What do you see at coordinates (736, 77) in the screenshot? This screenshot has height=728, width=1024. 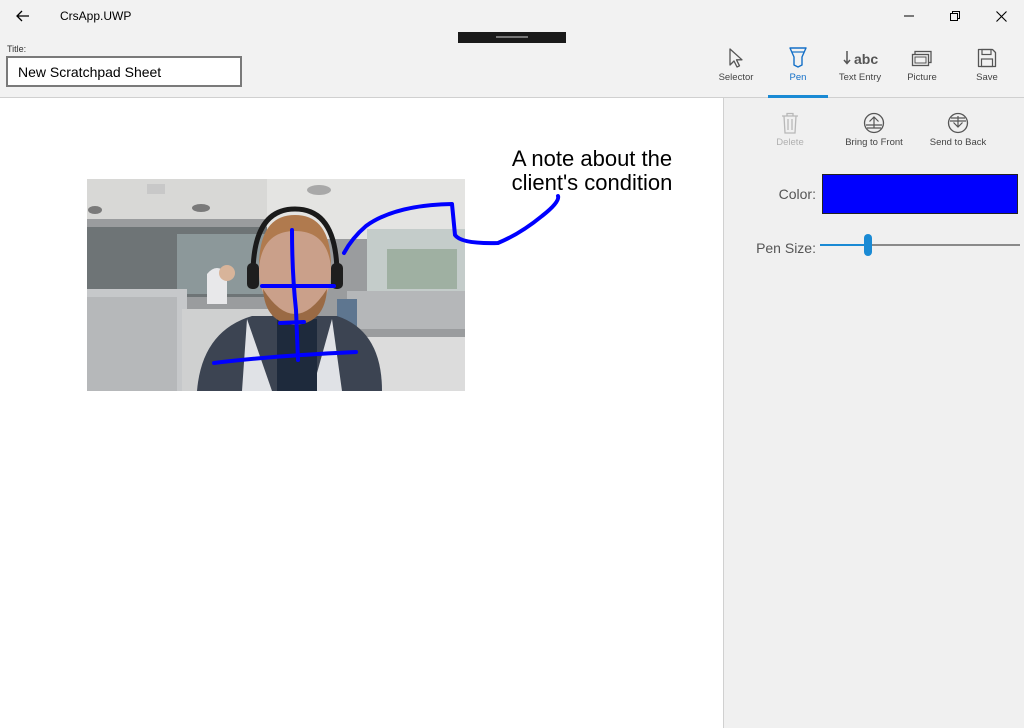 I see `tool-selector-label: Selector` at bounding box center [736, 77].